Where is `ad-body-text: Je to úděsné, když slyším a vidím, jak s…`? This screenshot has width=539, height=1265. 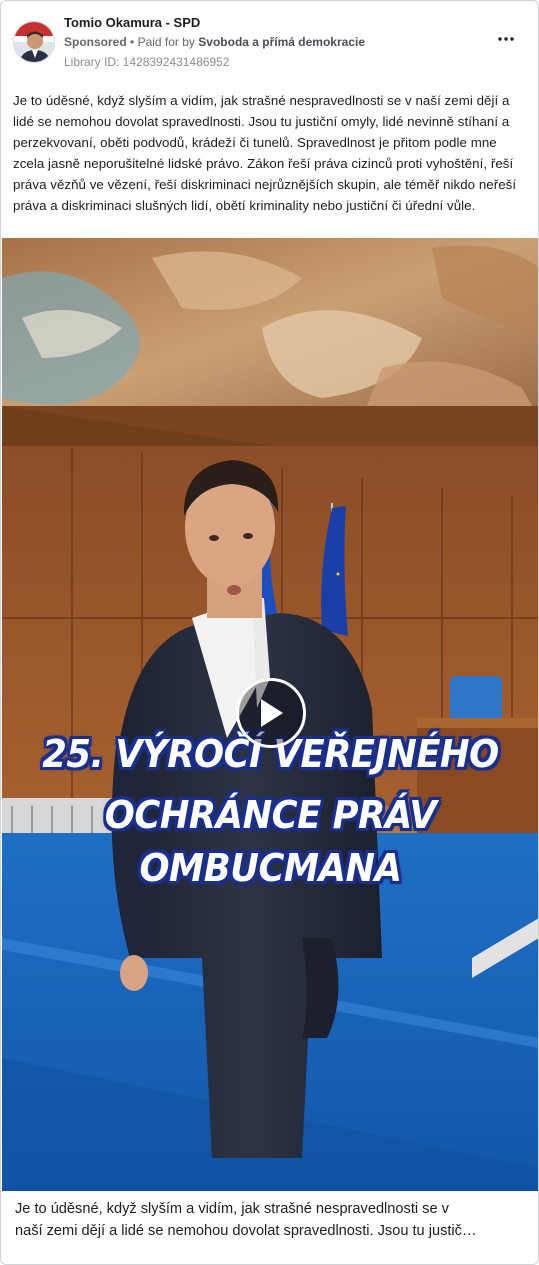
ad-body-text: Je to úděsné, když slyším a vidím, jak s… is located at coordinates (265, 153).